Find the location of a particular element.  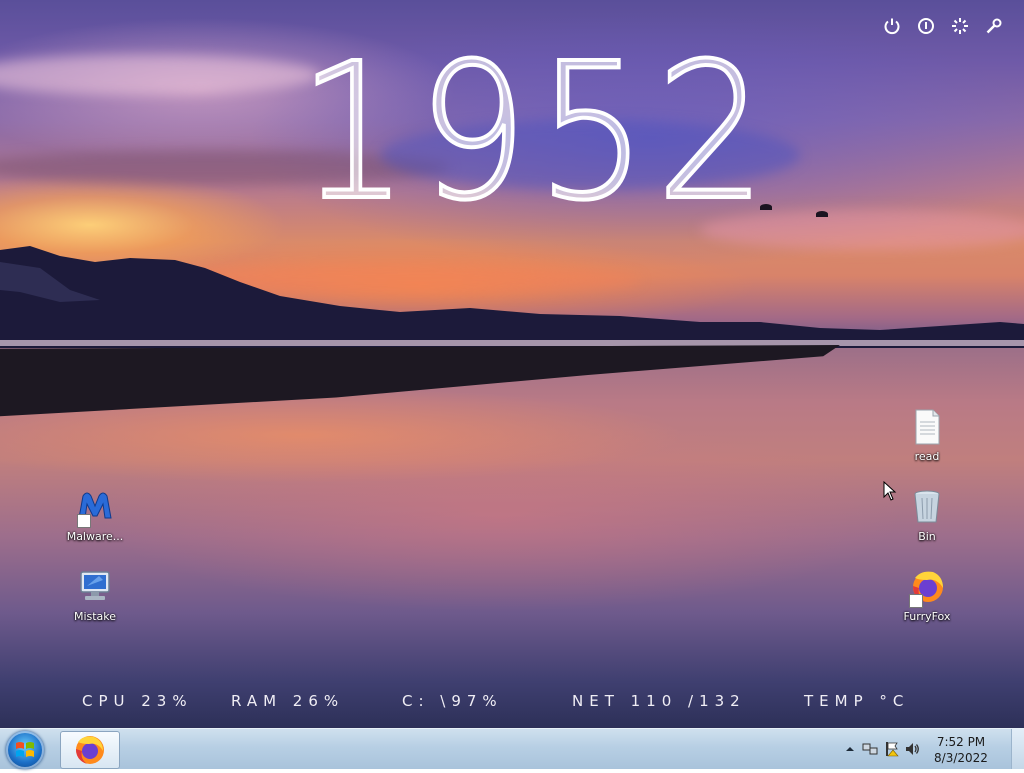

desktop-icon-furryfox: FurryFox is located at coordinates (927, 595).